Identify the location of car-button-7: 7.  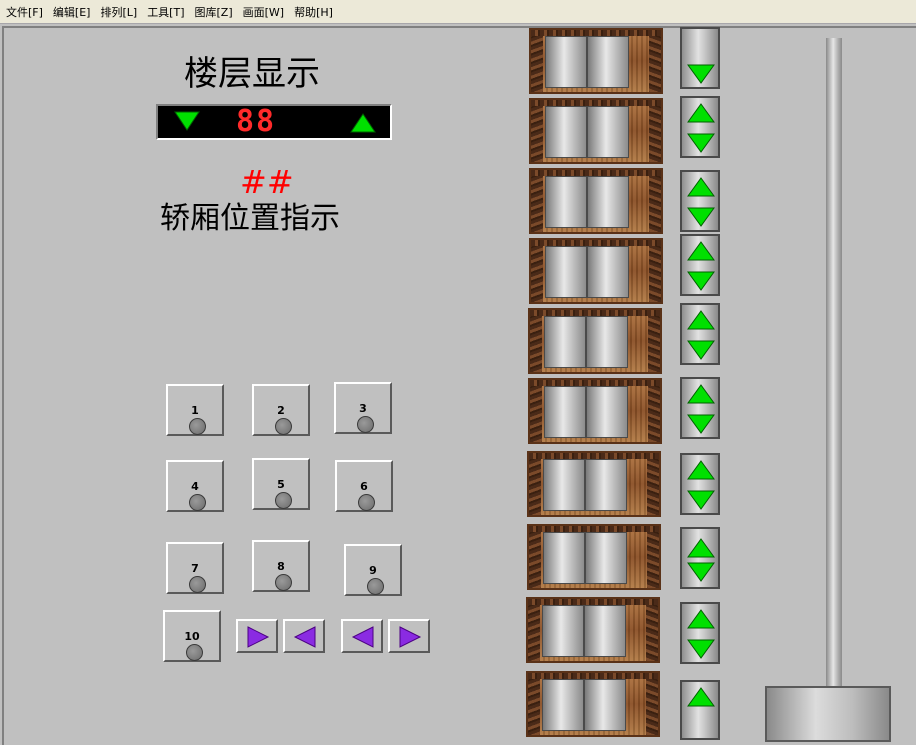
(195, 568).